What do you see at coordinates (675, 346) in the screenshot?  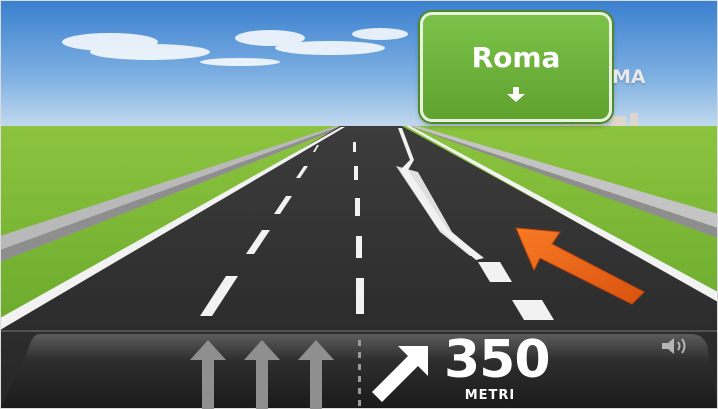 I see `speaker-icon` at bounding box center [675, 346].